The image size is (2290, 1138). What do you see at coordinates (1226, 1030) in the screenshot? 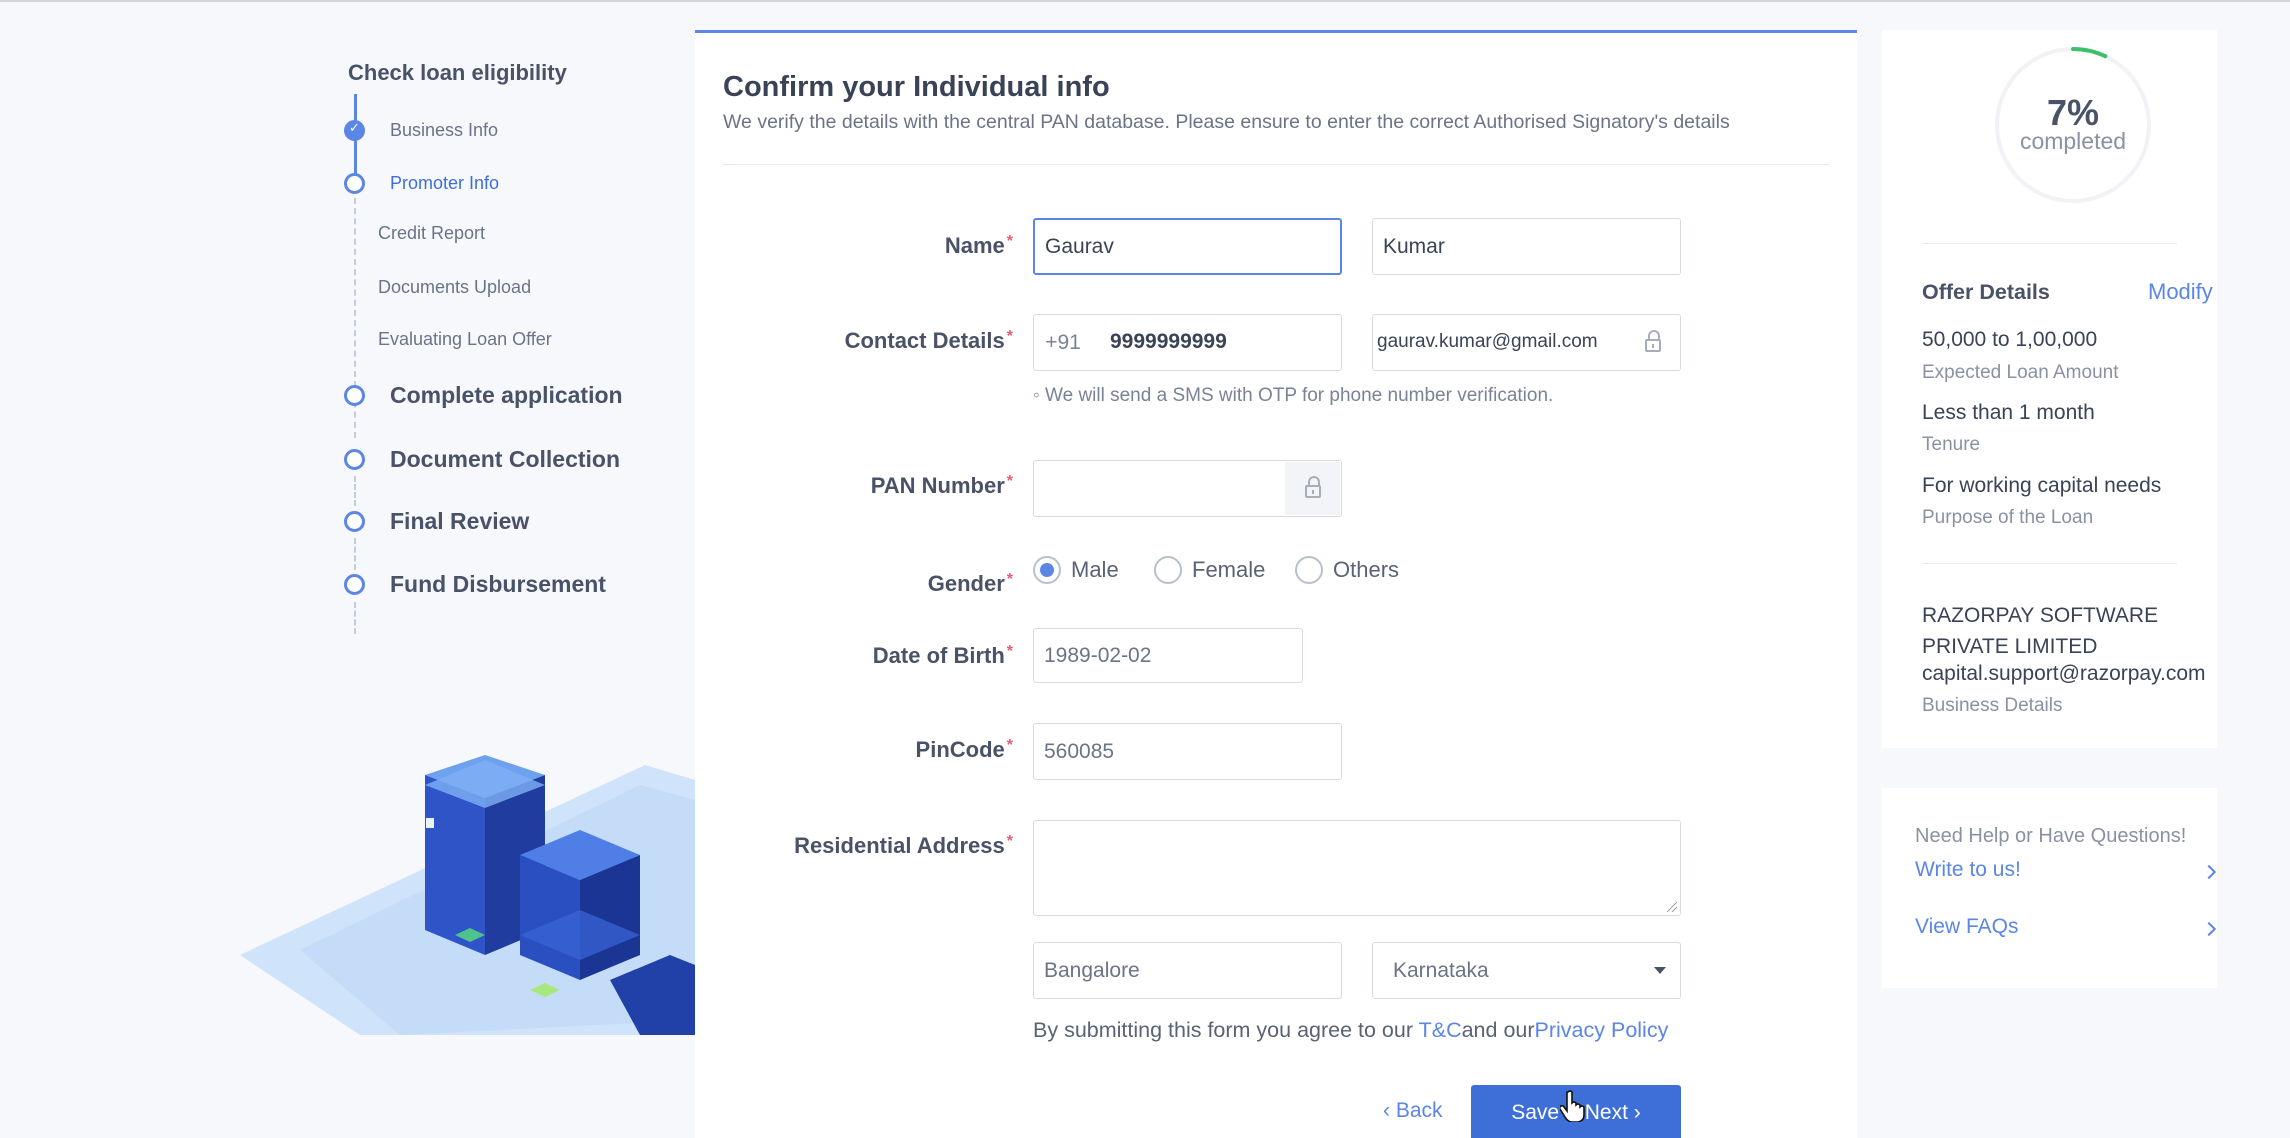
I see `terms-prefix: By submitting this form you agree to our` at bounding box center [1226, 1030].